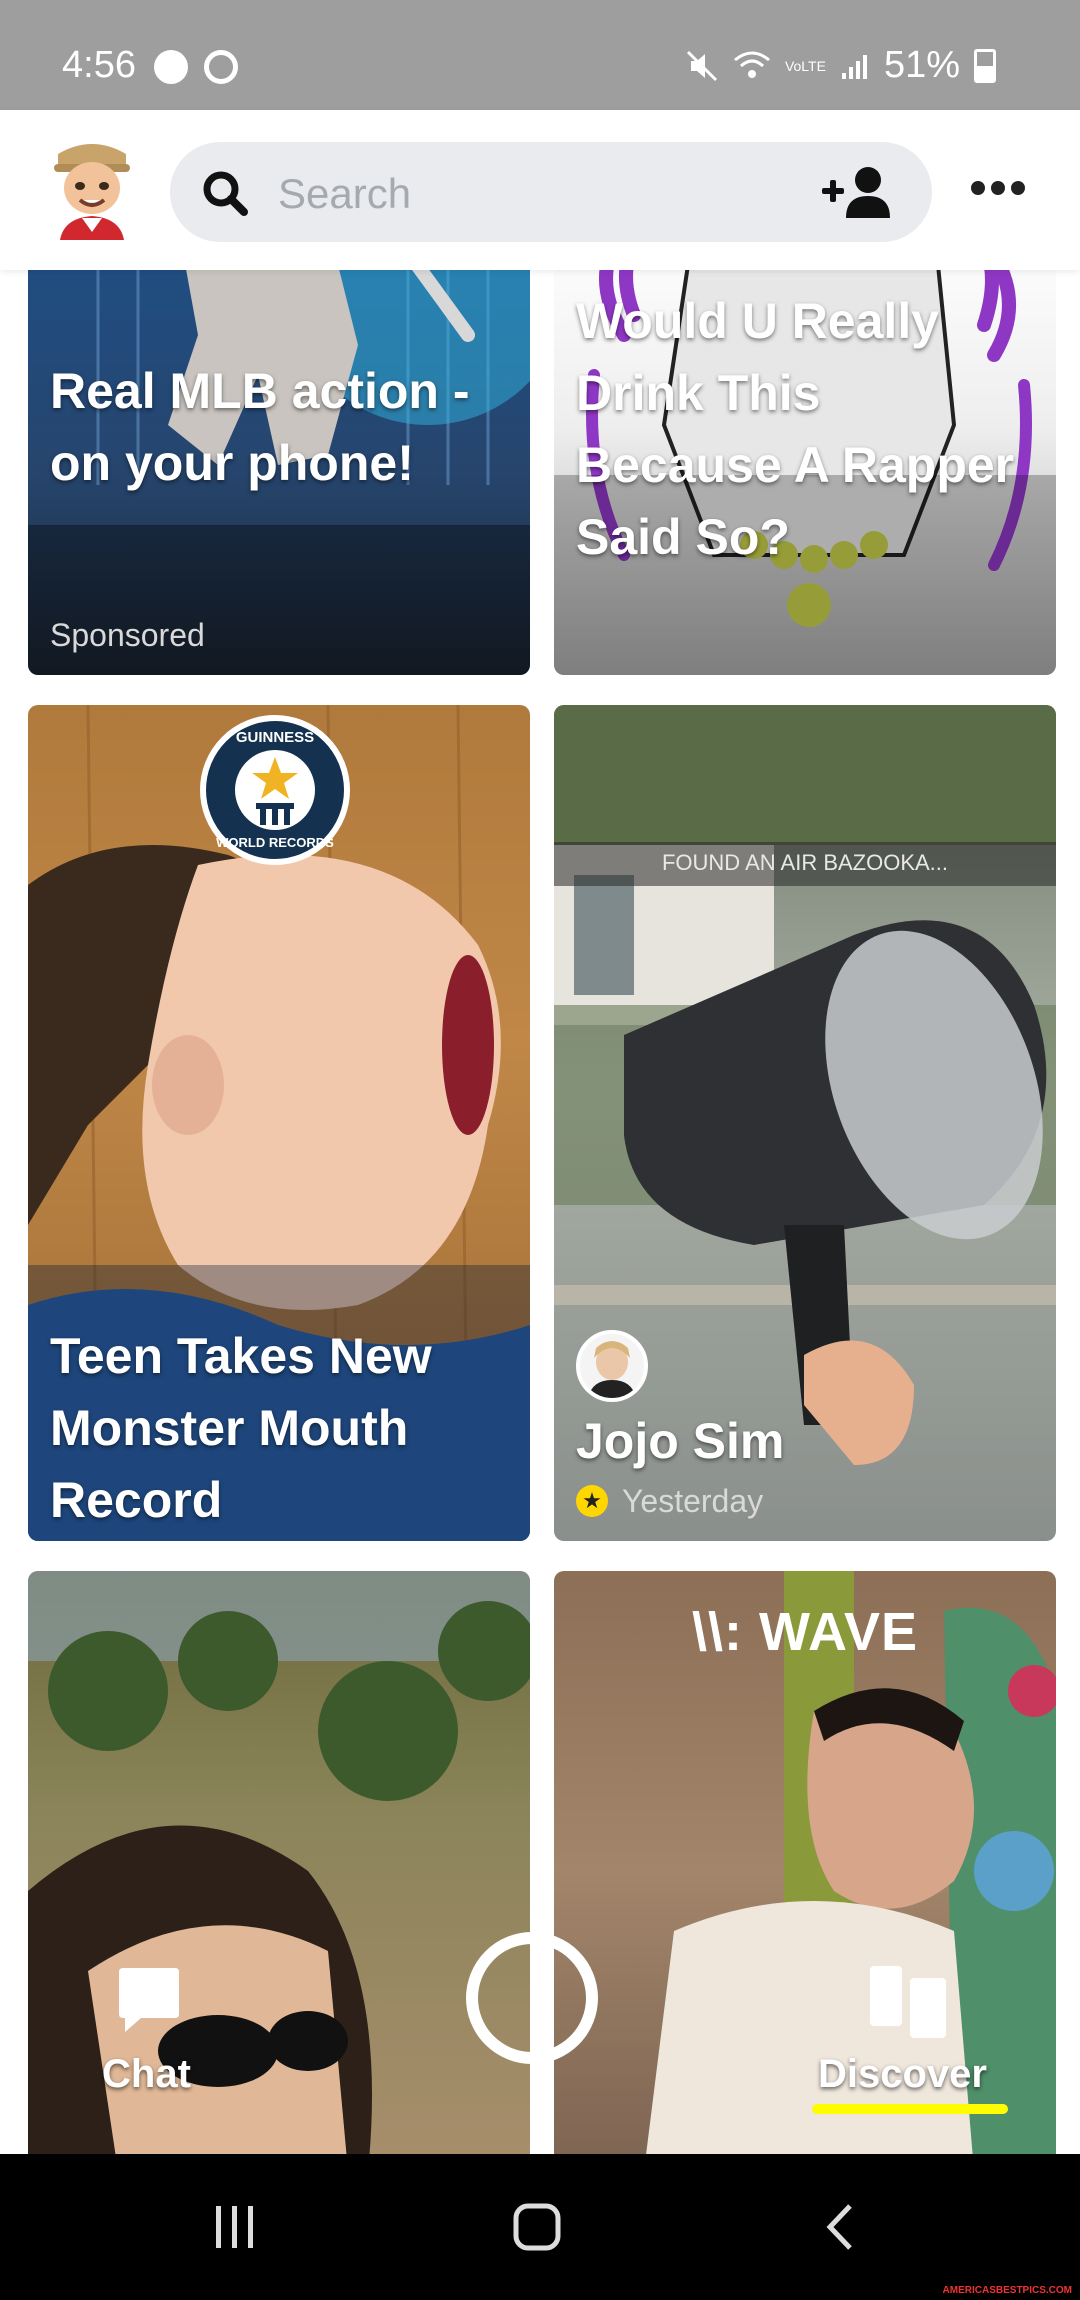 The height and width of the screenshot is (2300, 1080). Describe the element at coordinates (680, 1441) in the screenshot. I see `creator-name: Jojo Sim` at that location.